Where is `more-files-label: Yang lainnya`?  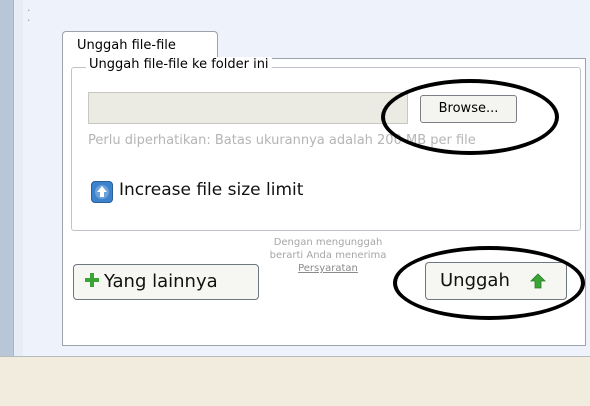
more-files-label: Yang lainnya is located at coordinates (161, 281).